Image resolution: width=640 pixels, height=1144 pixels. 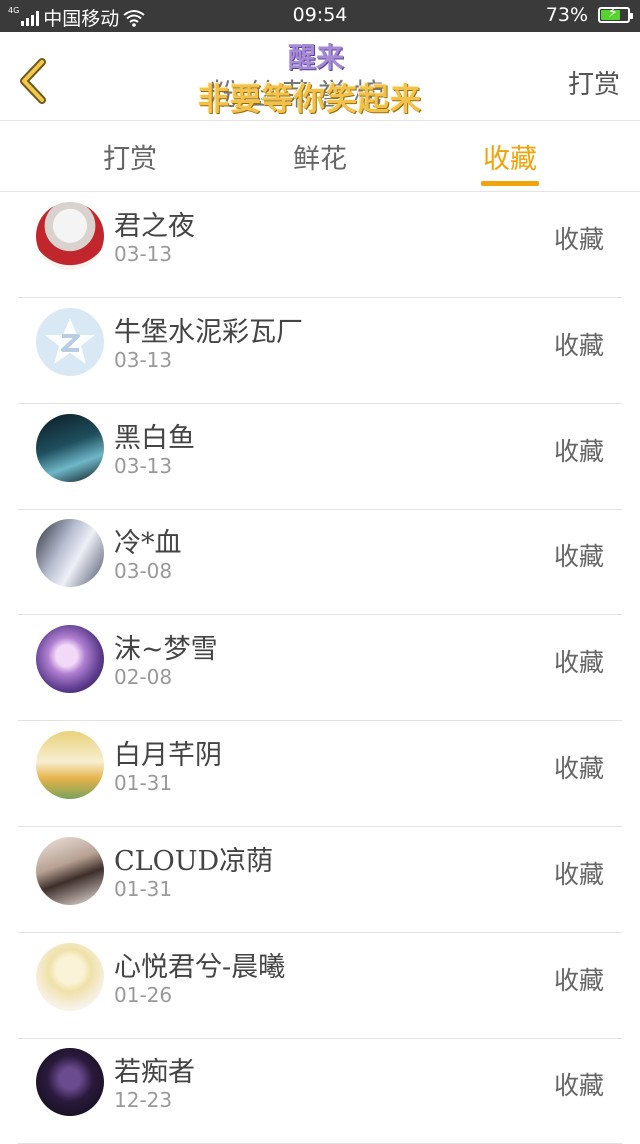 I want to click on nav-header: 粉丝荣誉榜 醒来 非要等你笑起来 打赏, so click(x=320, y=76).